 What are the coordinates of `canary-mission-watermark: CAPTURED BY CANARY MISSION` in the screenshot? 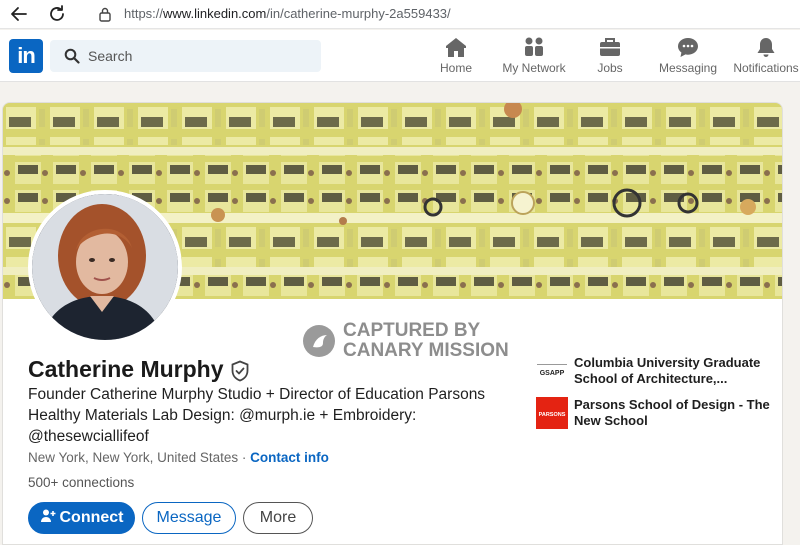 It's located at (408, 343).